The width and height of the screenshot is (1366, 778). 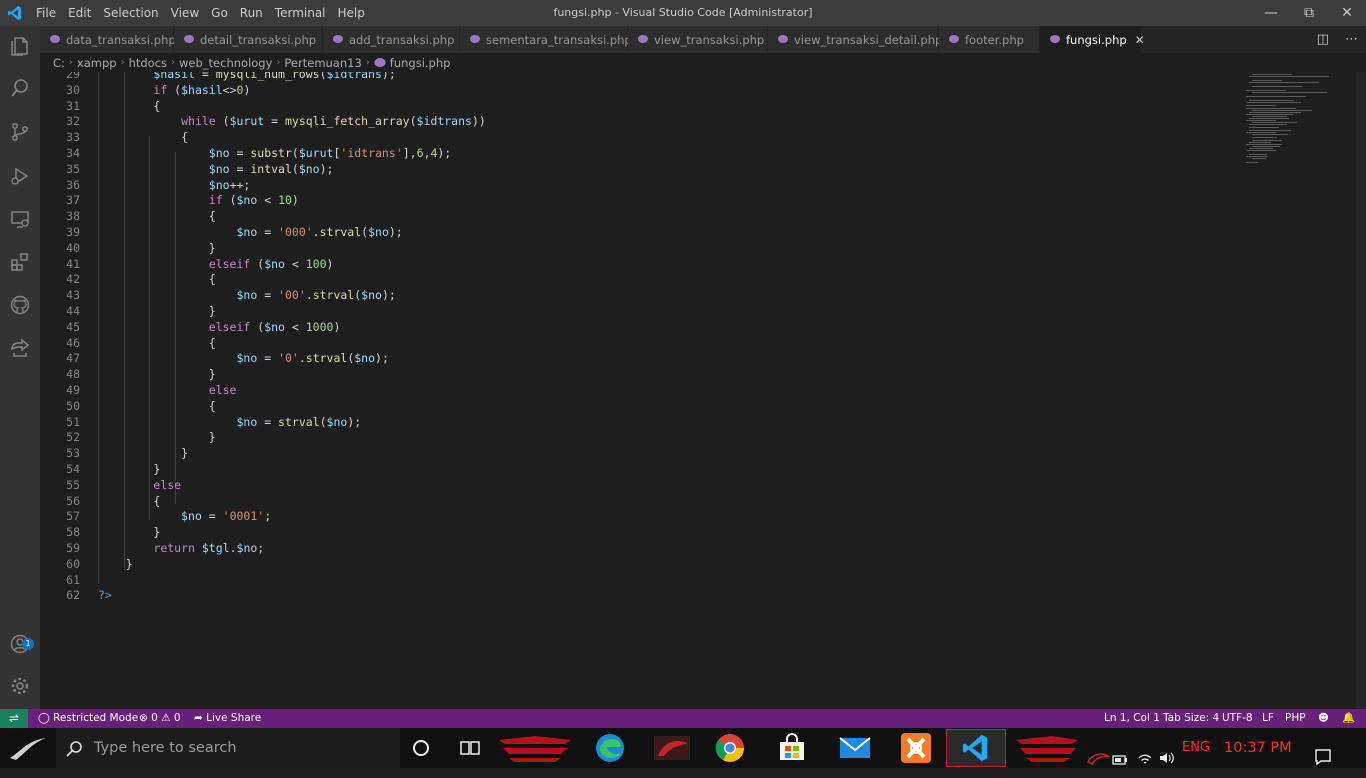 What do you see at coordinates (672, 748) in the screenshot?
I see `rog-armoury-icon` at bounding box center [672, 748].